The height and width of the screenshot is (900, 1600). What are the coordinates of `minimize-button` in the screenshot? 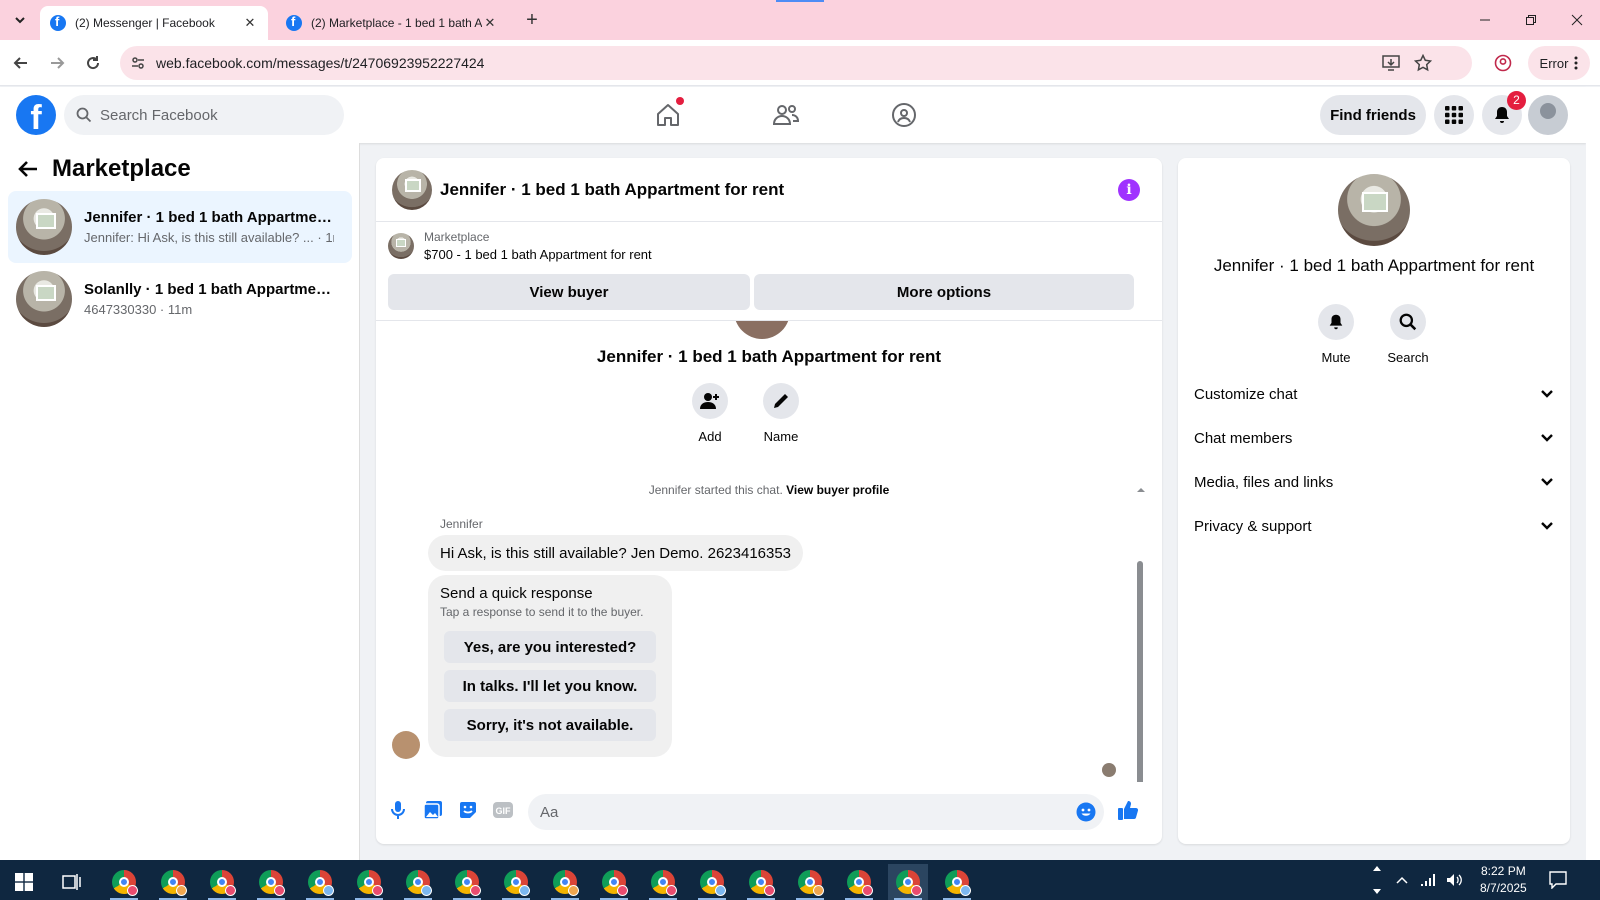 It's located at (1485, 20).